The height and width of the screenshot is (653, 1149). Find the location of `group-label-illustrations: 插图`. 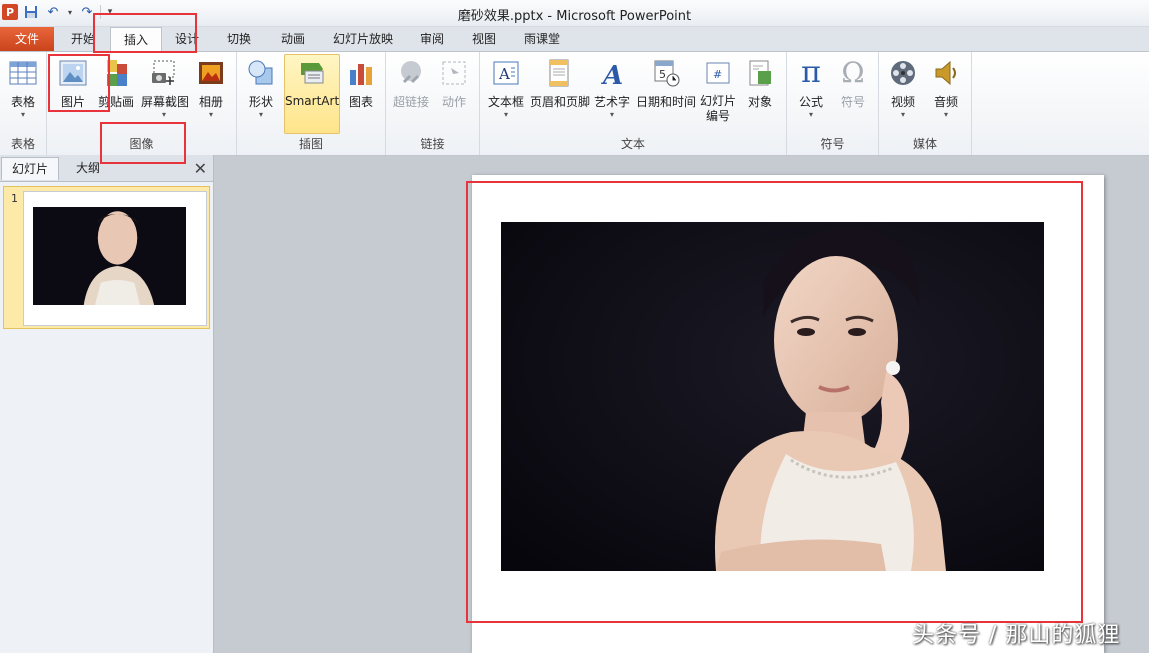

group-label-illustrations: 插图 is located at coordinates (310, 144).